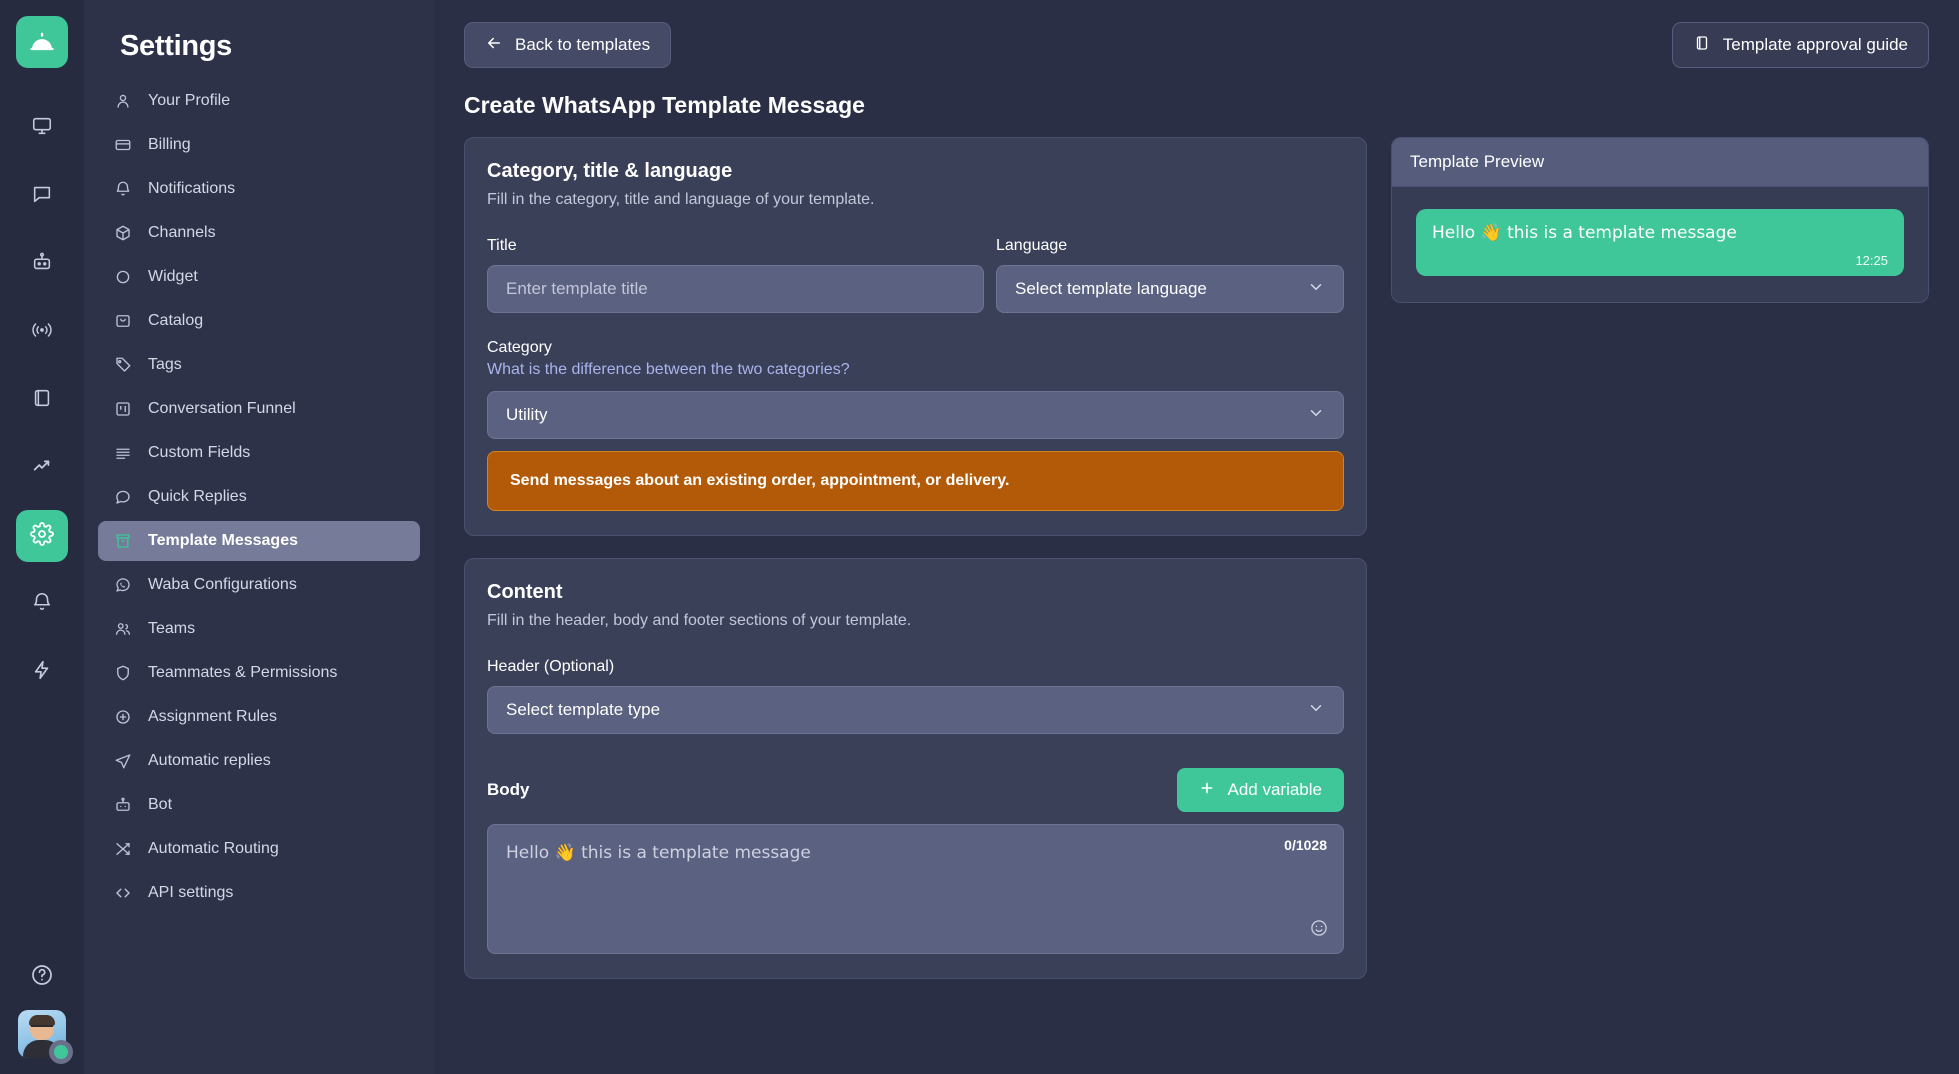 The width and height of the screenshot is (1959, 1074). Describe the element at coordinates (1207, 790) in the screenshot. I see `plus-icon` at that location.